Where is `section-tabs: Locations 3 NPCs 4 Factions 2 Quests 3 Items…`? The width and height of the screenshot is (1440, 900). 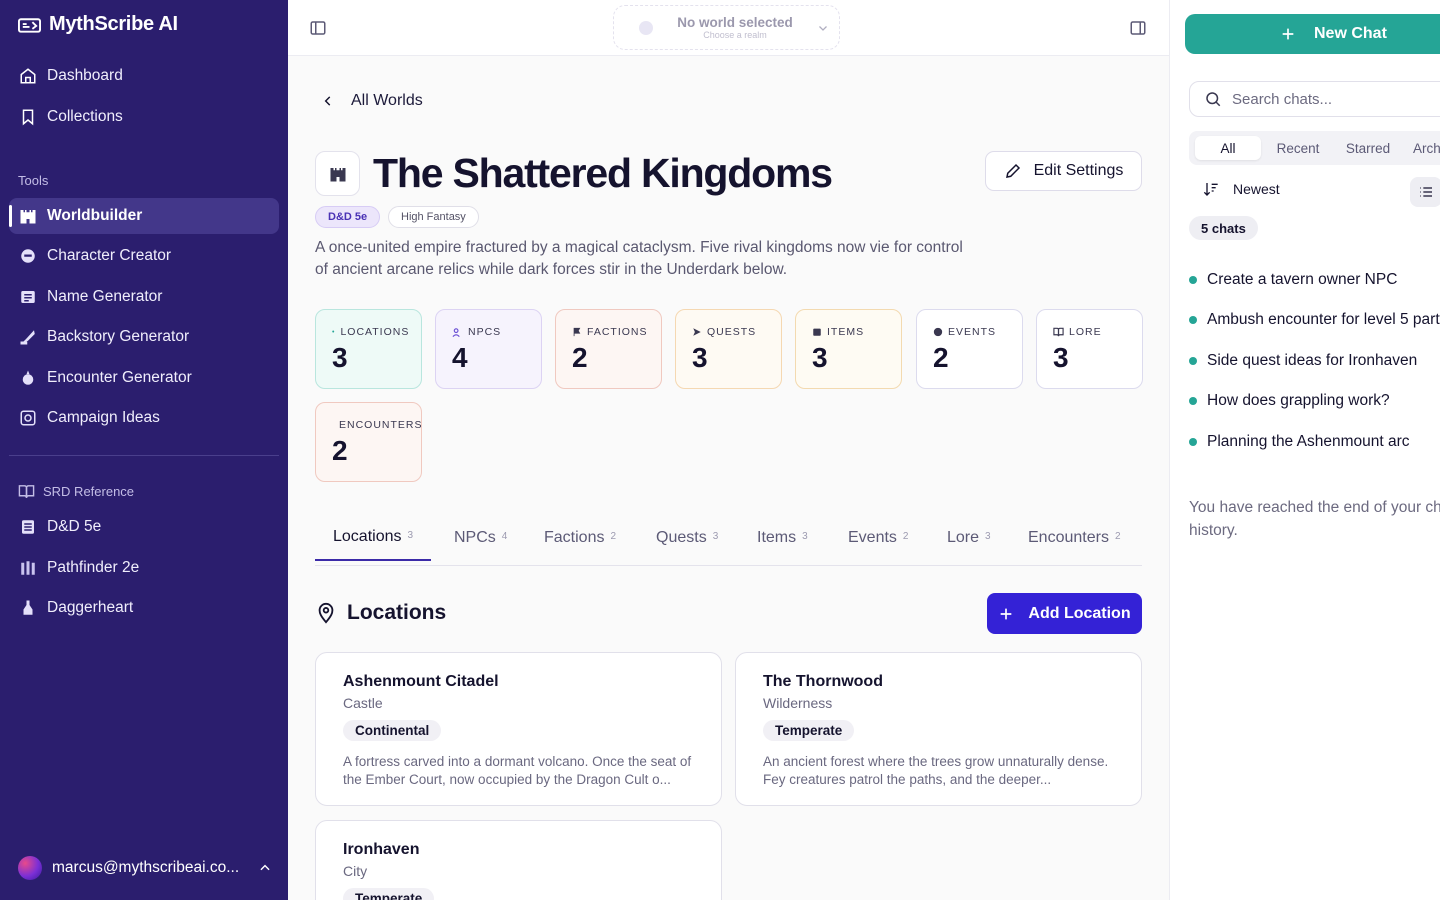 section-tabs: Locations 3 NPCs 4 Factions 2 Quests 3 Items… is located at coordinates (728, 540).